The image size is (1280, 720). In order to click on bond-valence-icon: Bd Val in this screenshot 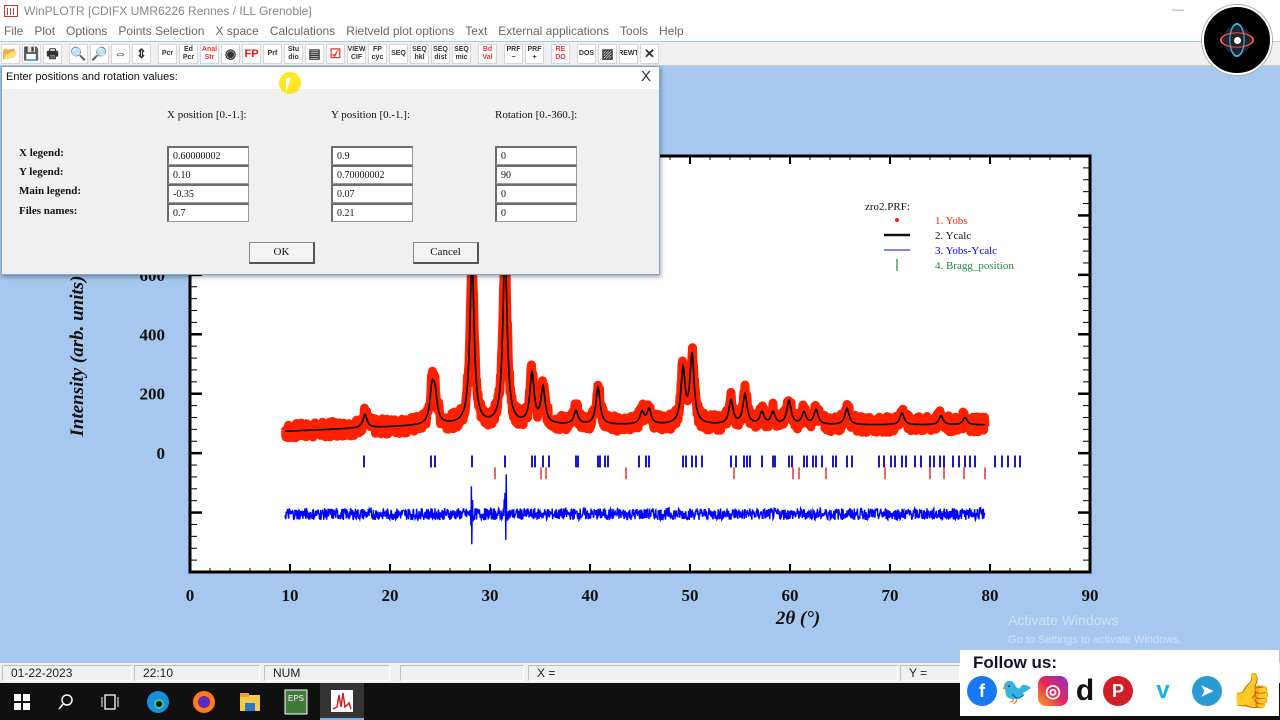, I will do `click(487, 53)`.